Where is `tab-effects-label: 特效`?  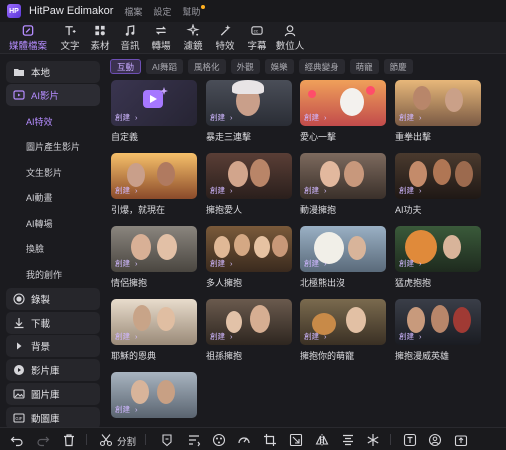
tab-effects-label: 特效 is located at coordinates (225, 46).